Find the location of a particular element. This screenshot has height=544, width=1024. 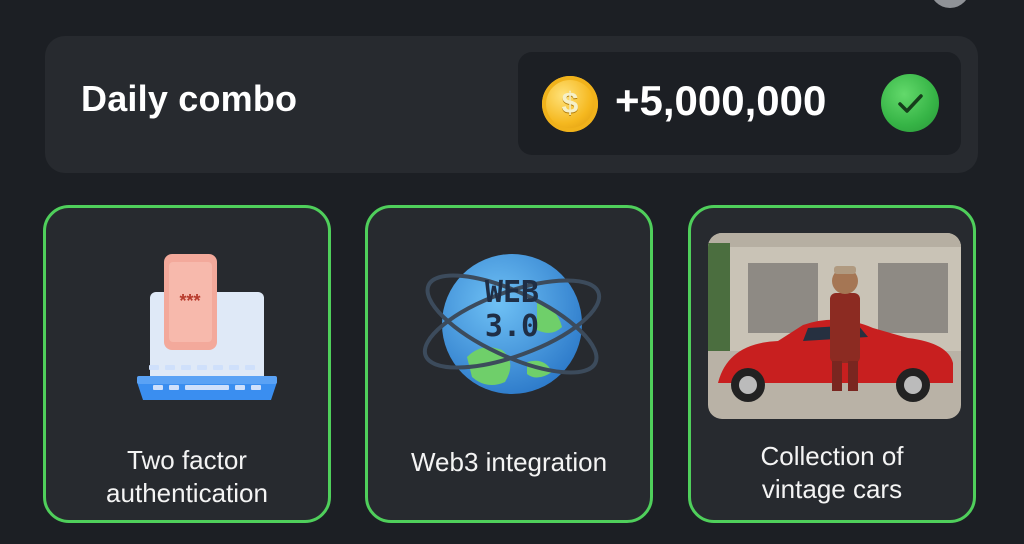

card-label-vintage-cars: Collection of vintage cars is located at coordinates (832, 472).